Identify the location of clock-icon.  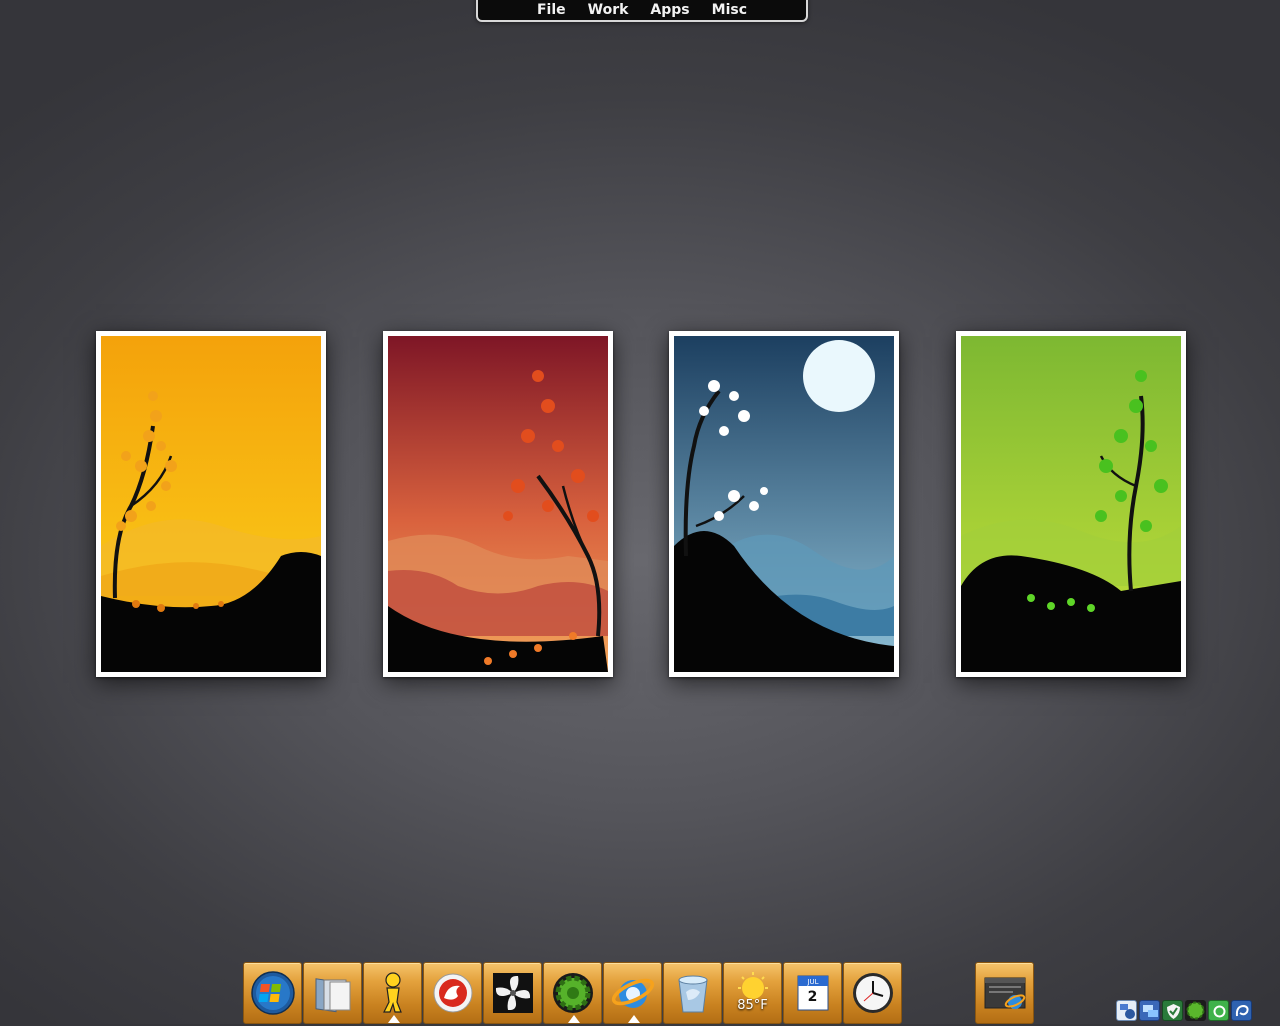
(872, 993).